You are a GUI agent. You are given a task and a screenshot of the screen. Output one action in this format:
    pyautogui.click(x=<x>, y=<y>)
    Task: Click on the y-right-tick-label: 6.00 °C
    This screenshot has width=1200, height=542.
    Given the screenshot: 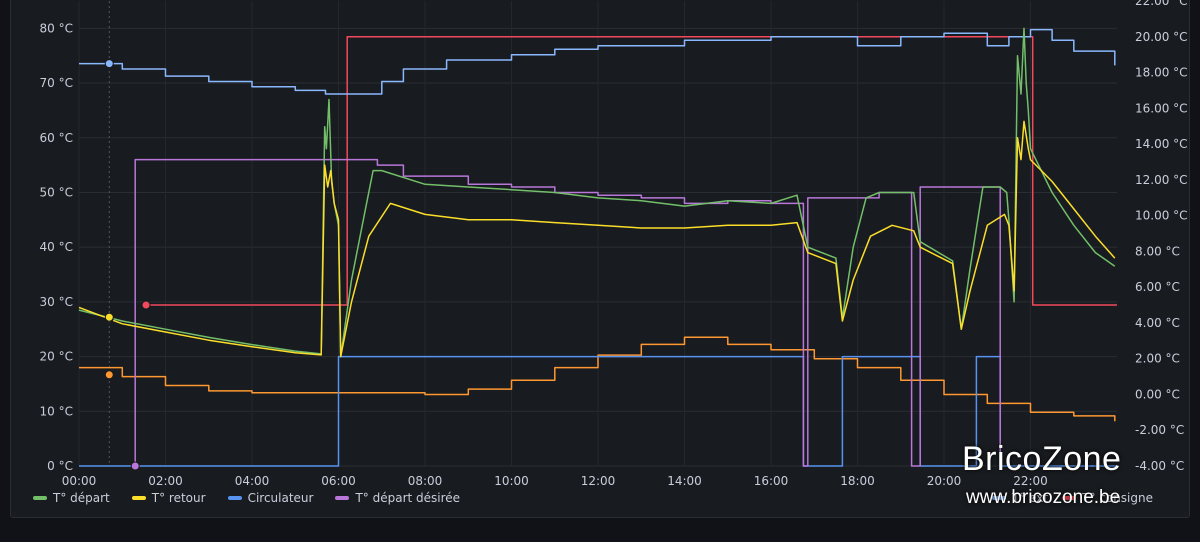 What is the action you would take?
    pyautogui.click(x=1157, y=287)
    